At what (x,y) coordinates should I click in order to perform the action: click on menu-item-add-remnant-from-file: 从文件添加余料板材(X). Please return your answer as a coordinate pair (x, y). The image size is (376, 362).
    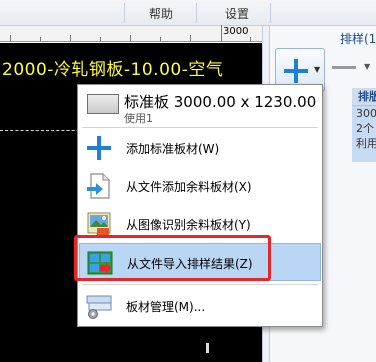
    Looking at the image, I should click on (200, 186).